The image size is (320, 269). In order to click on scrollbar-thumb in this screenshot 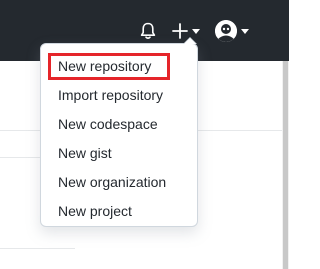, I will do `click(285, 165)`.